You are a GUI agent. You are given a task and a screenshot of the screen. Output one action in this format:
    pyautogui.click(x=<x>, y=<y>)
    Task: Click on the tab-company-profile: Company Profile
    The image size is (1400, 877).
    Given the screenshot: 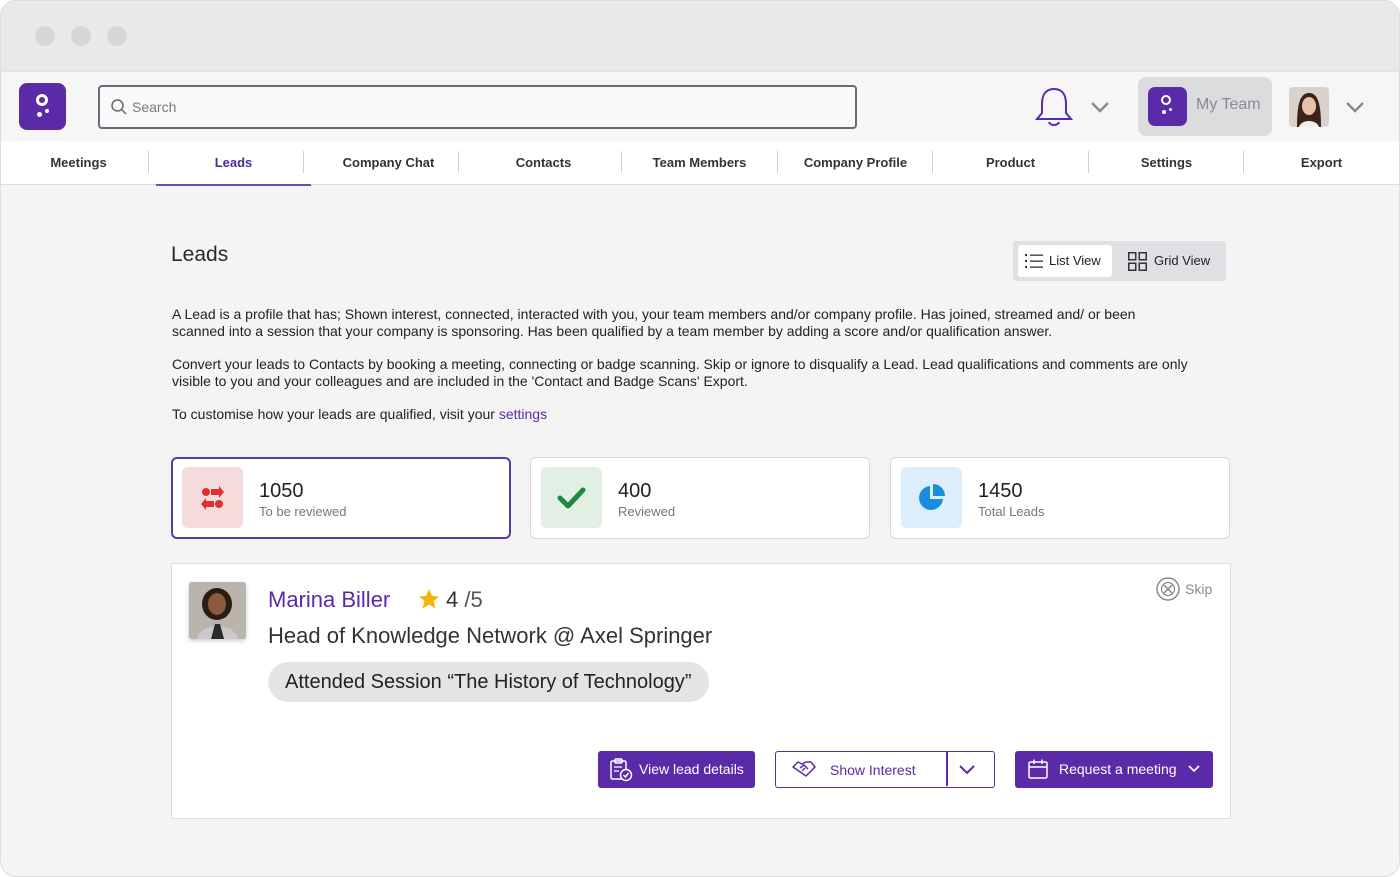 What is the action you would take?
    pyautogui.click(x=855, y=163)
    